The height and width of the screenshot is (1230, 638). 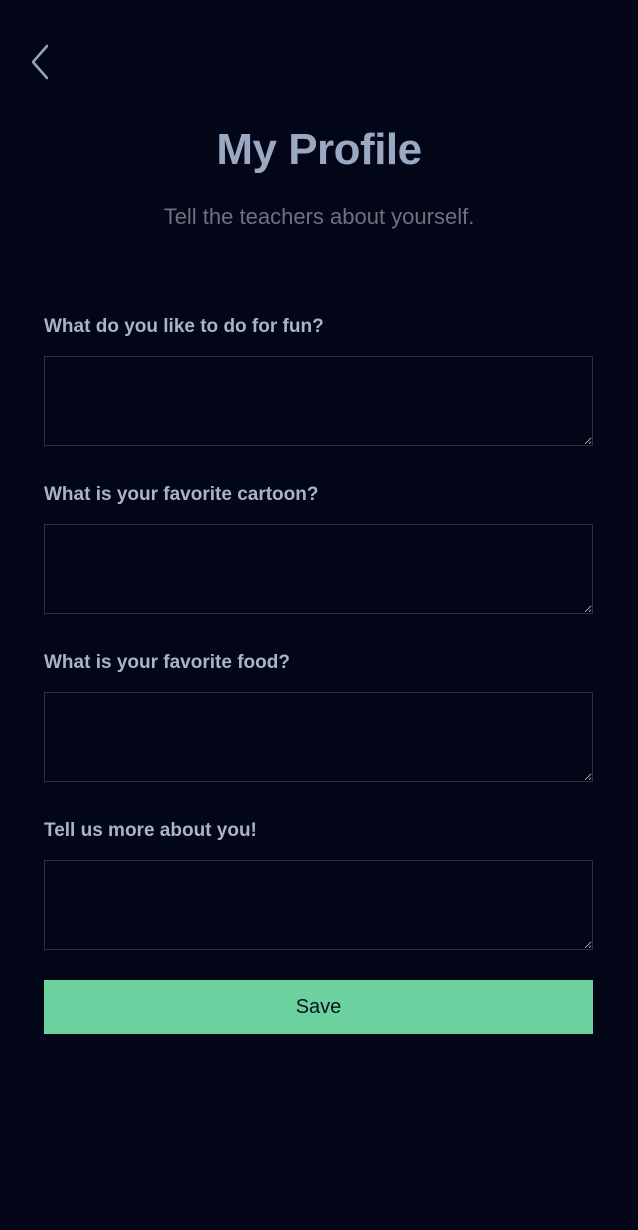 What do you see at coordinates (318, 737) in the screenshot?
I see `food-answer-field` at bounding box center [318, 737].